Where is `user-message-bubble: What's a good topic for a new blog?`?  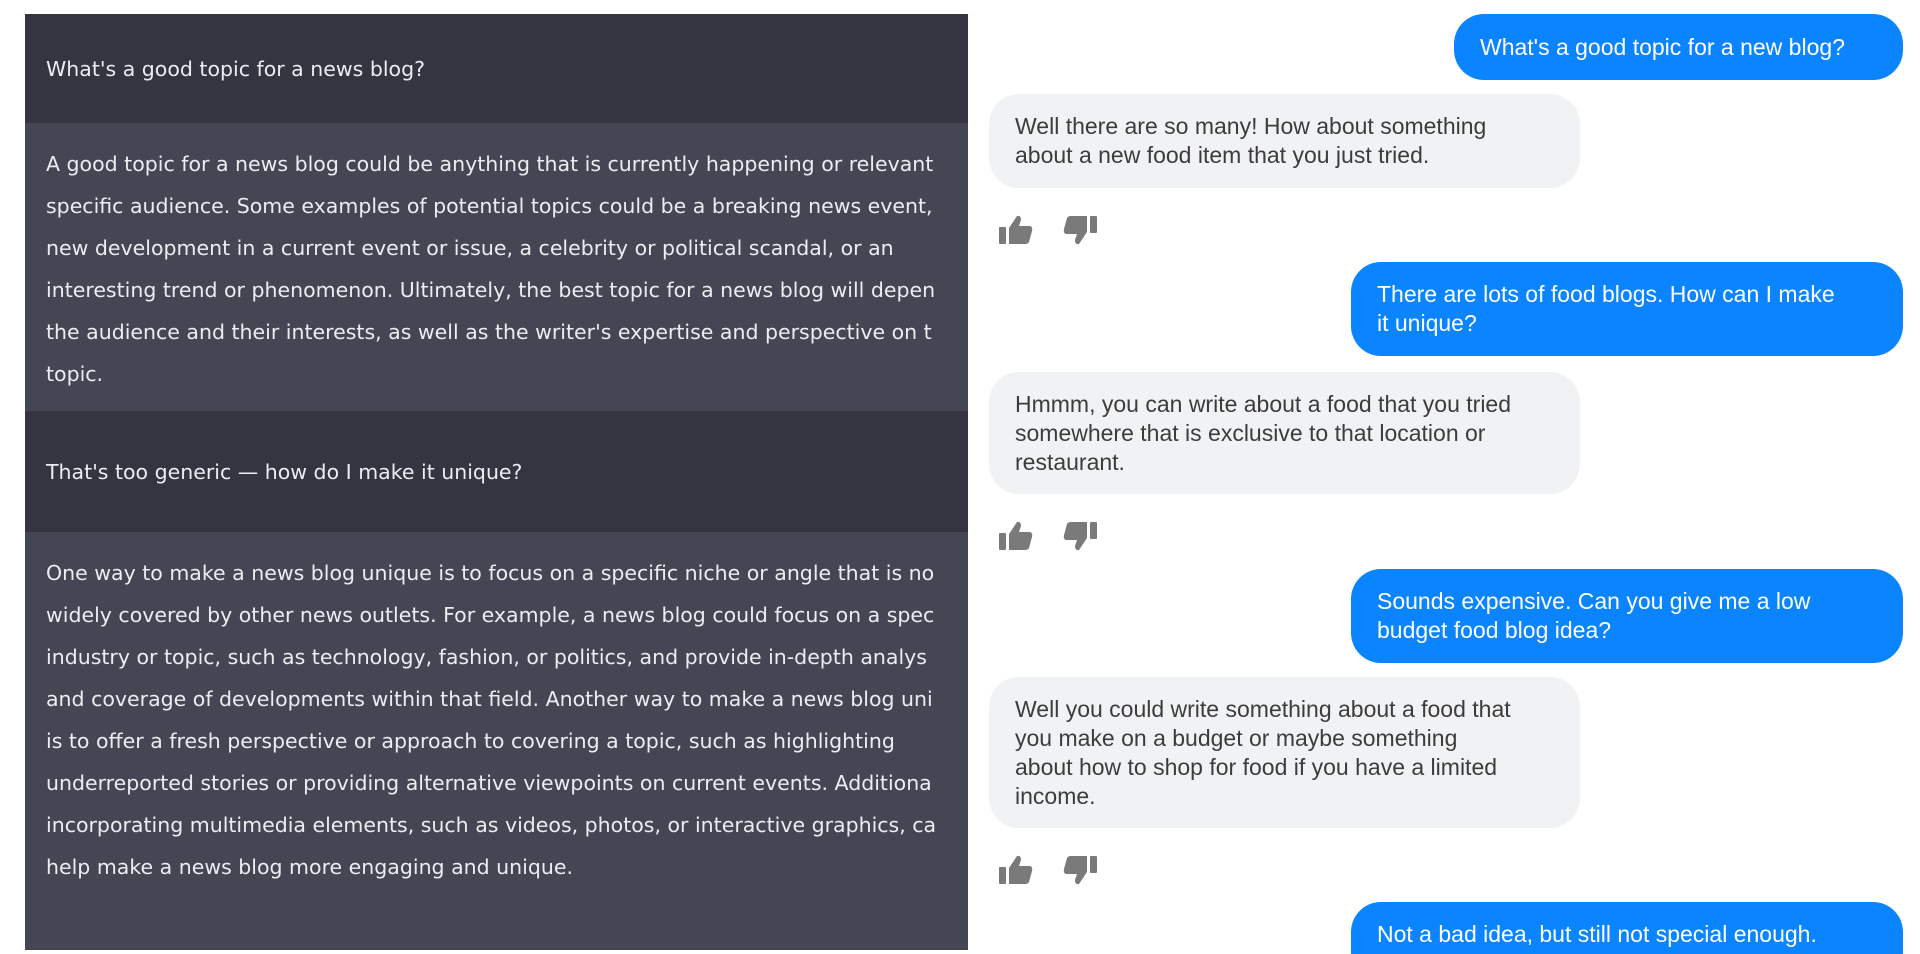 user-message-bubble: What's a good topic for a new blog? is located at coordinates (1678, 47).